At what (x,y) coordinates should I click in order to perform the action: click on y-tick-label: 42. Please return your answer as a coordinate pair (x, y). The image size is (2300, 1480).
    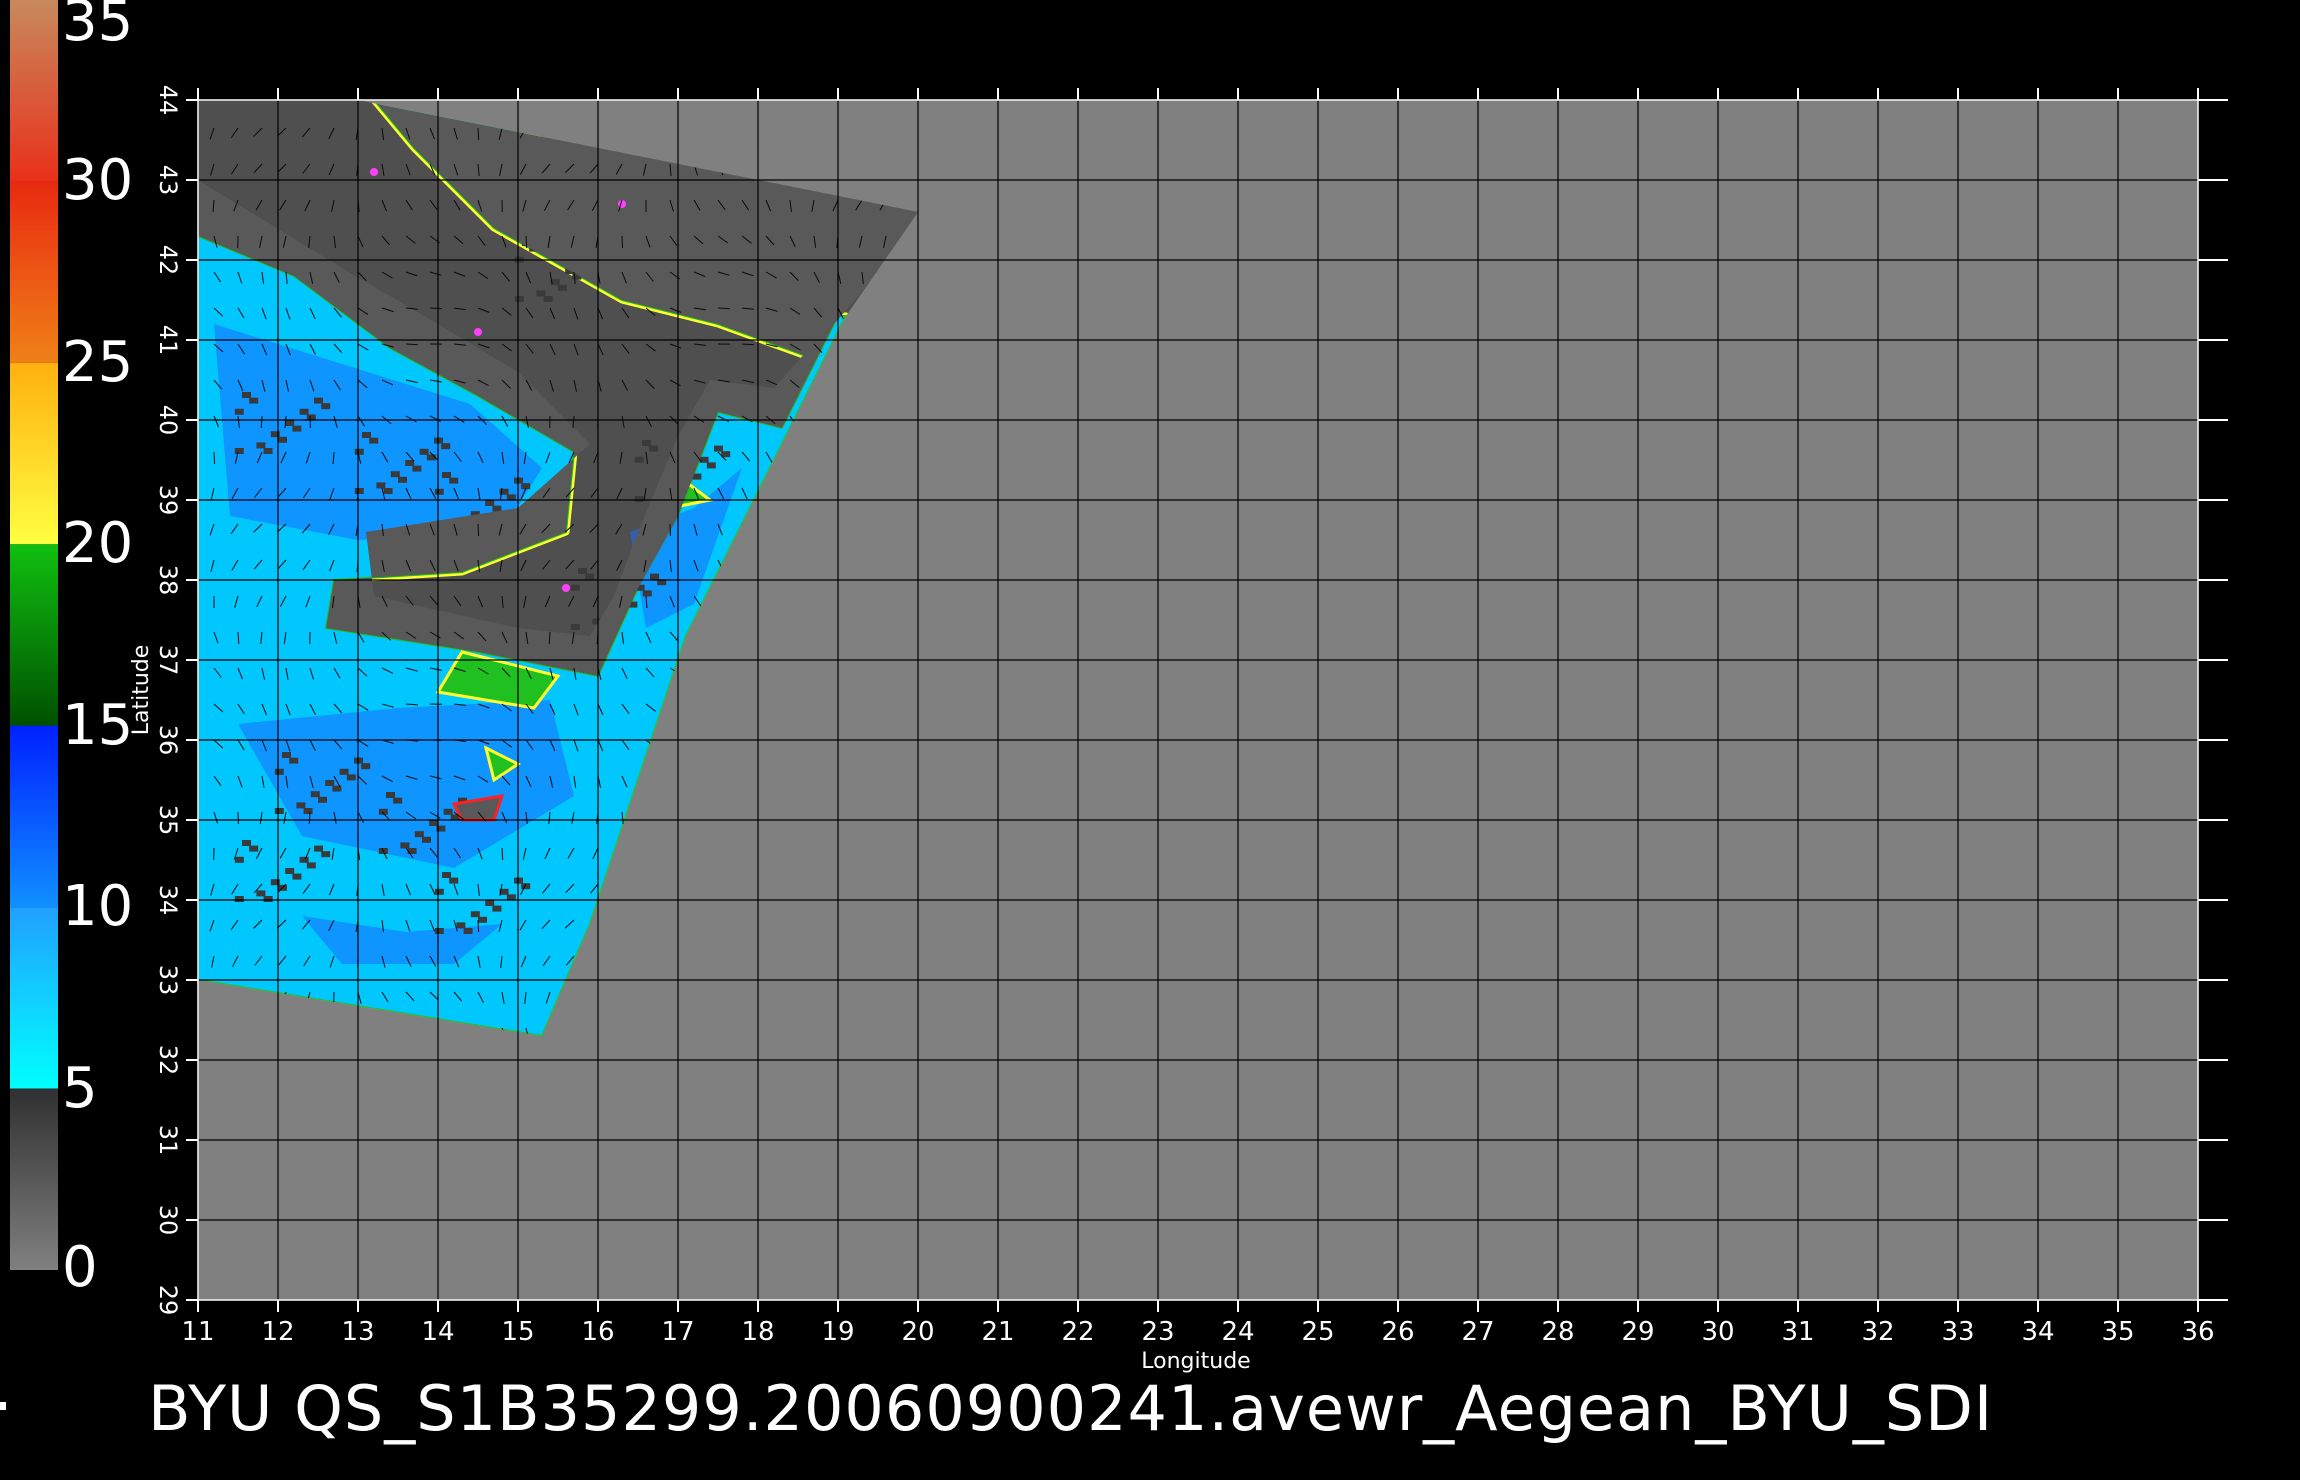
    Looking at the image, I should click on (168, 260).